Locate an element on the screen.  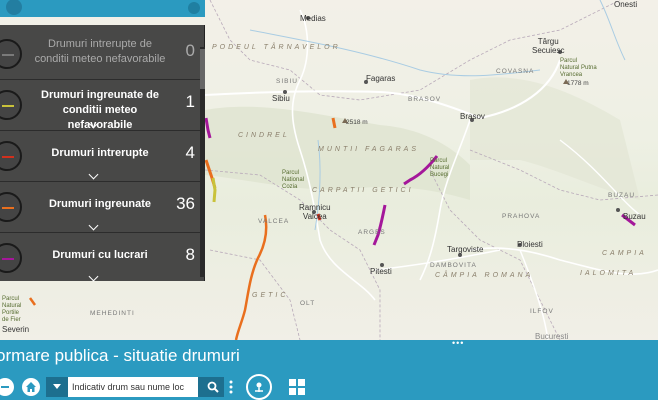
town-label: Bucuresti is located at coordinates (552, 336).